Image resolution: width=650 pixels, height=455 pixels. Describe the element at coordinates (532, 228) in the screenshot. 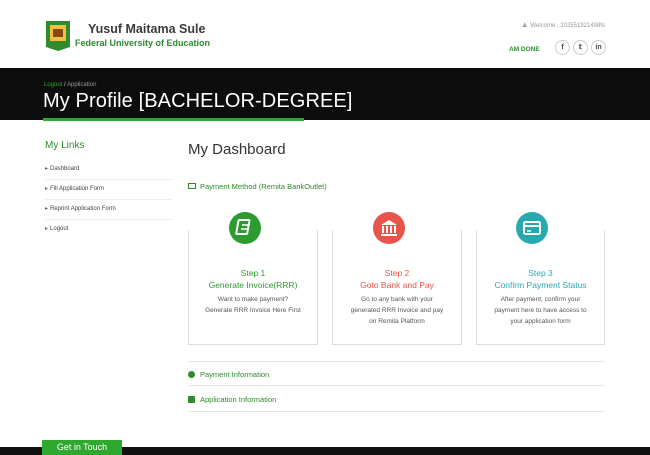

I see `card-icon` at that location.